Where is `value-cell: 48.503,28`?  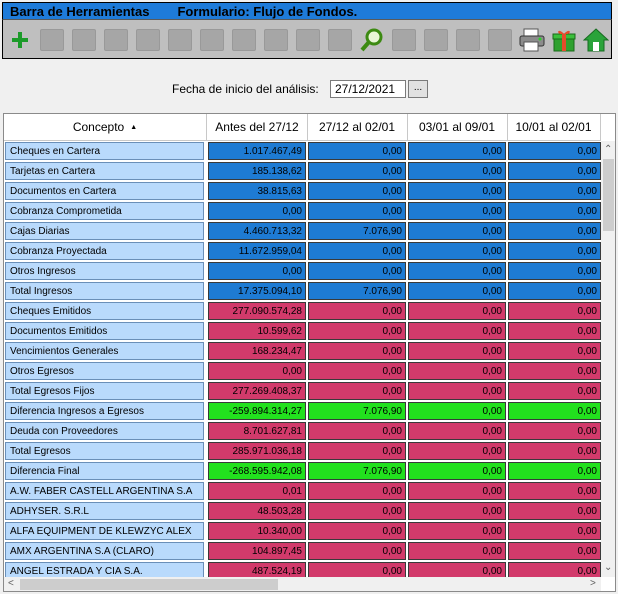
value-cell: 48.503,28 is located at coordinates (257, 511).